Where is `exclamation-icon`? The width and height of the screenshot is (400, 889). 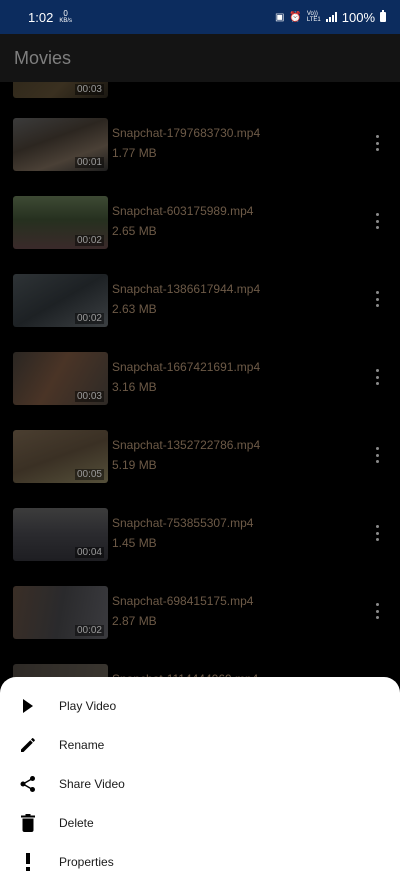
exclamation-icon is located at coordinates (28, 862).